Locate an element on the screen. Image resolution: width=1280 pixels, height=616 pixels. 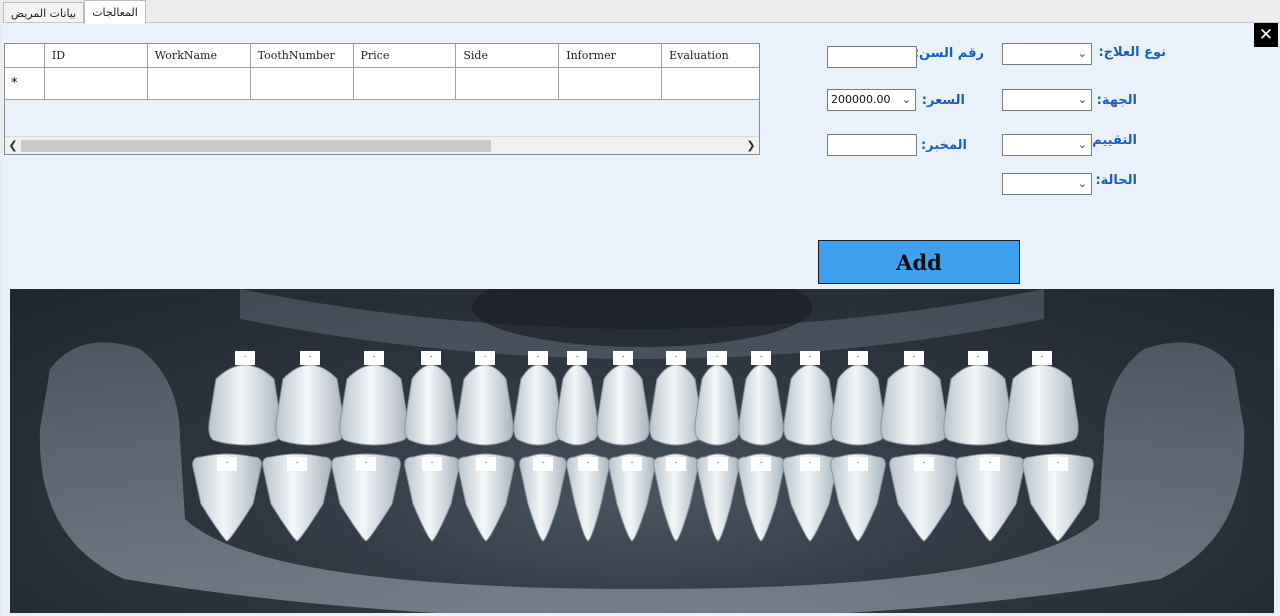
price-label: السعر: is located at coordinates (943, 100).